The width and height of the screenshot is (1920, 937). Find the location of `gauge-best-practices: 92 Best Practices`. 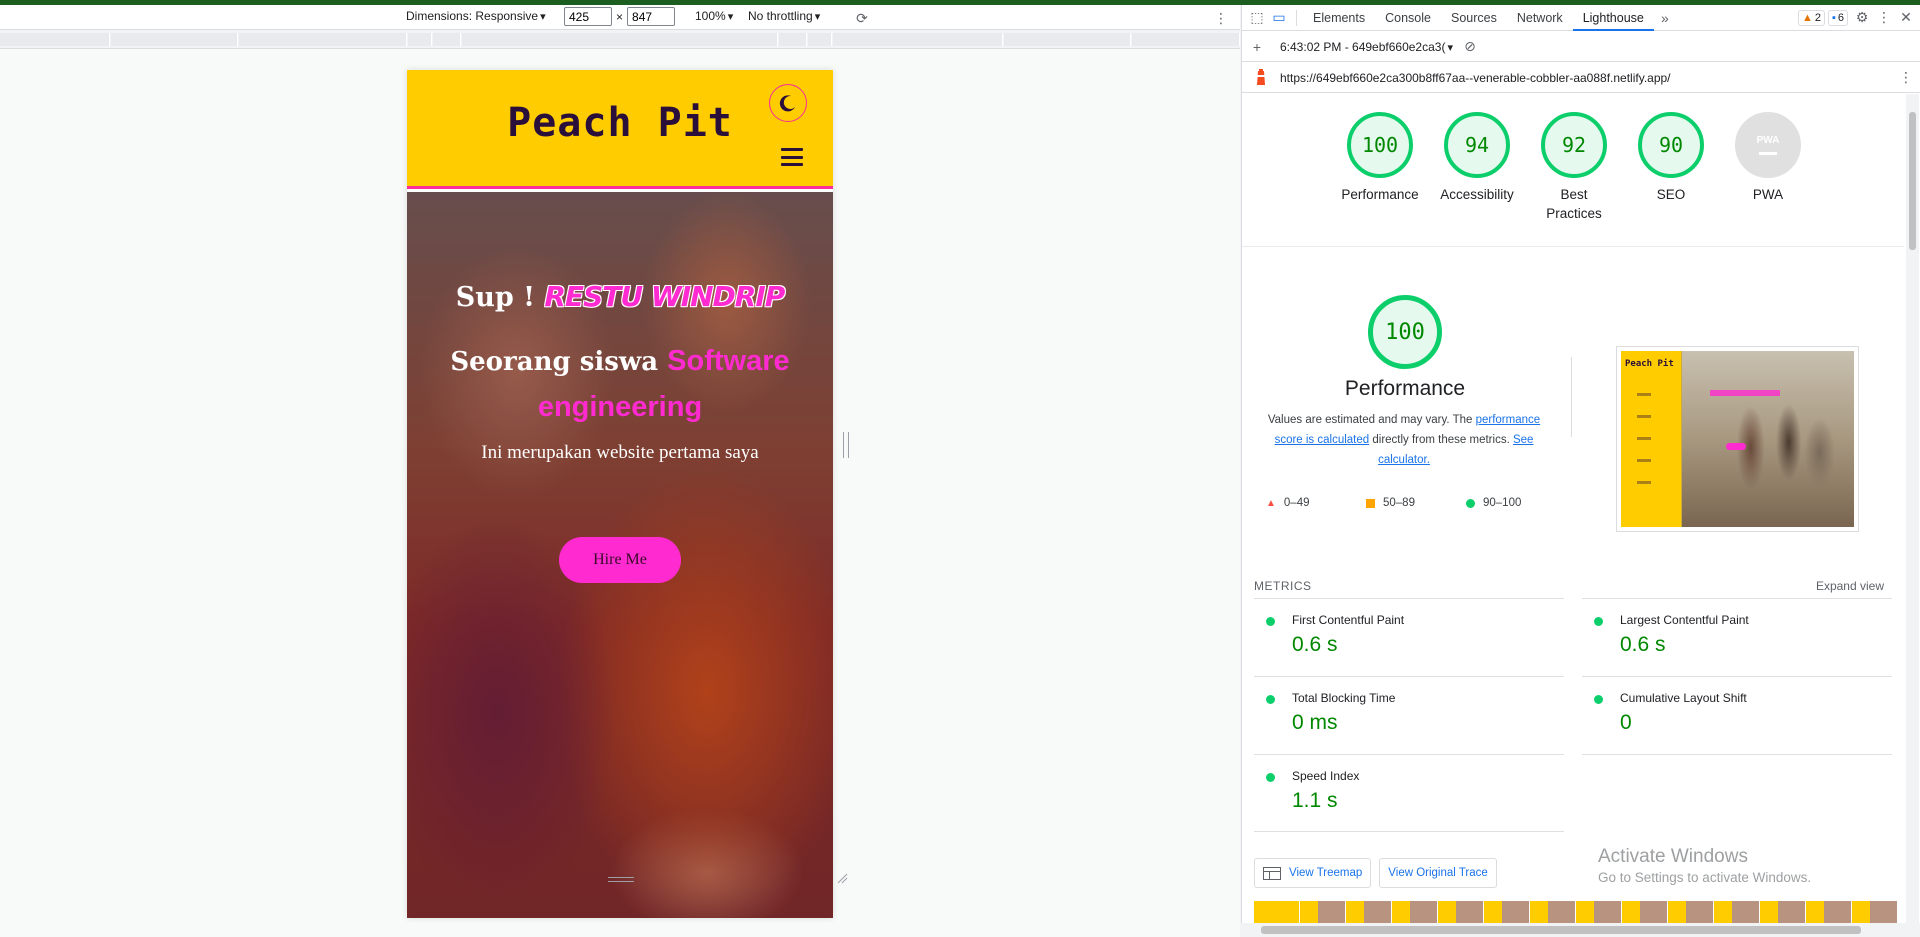

gauge-best-practices: 92 Best Practices is located at coordinates (1574, 167).